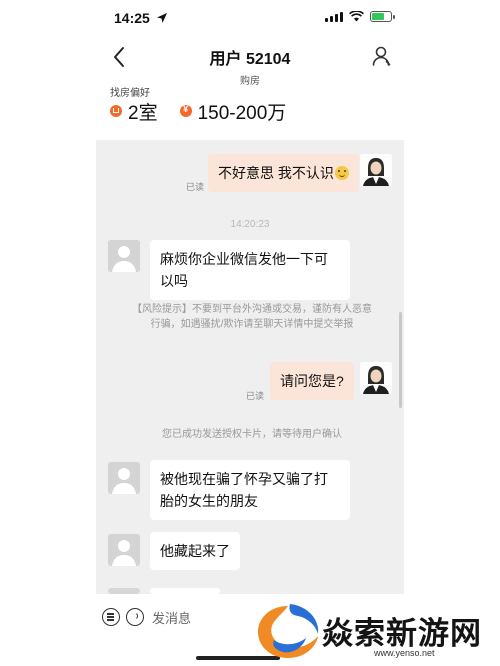 This screenshot has width=500, height=666. What do you see at coordinates (341, 173) in the screenshot?
I see `smile-emoji-icon` at bounding box center [341, 173].